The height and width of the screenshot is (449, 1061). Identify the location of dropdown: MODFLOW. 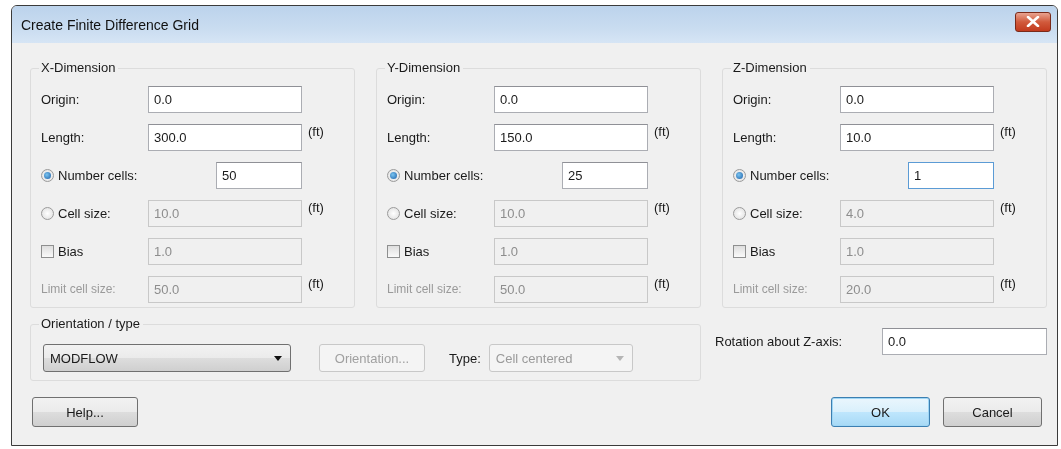
(167, 358).